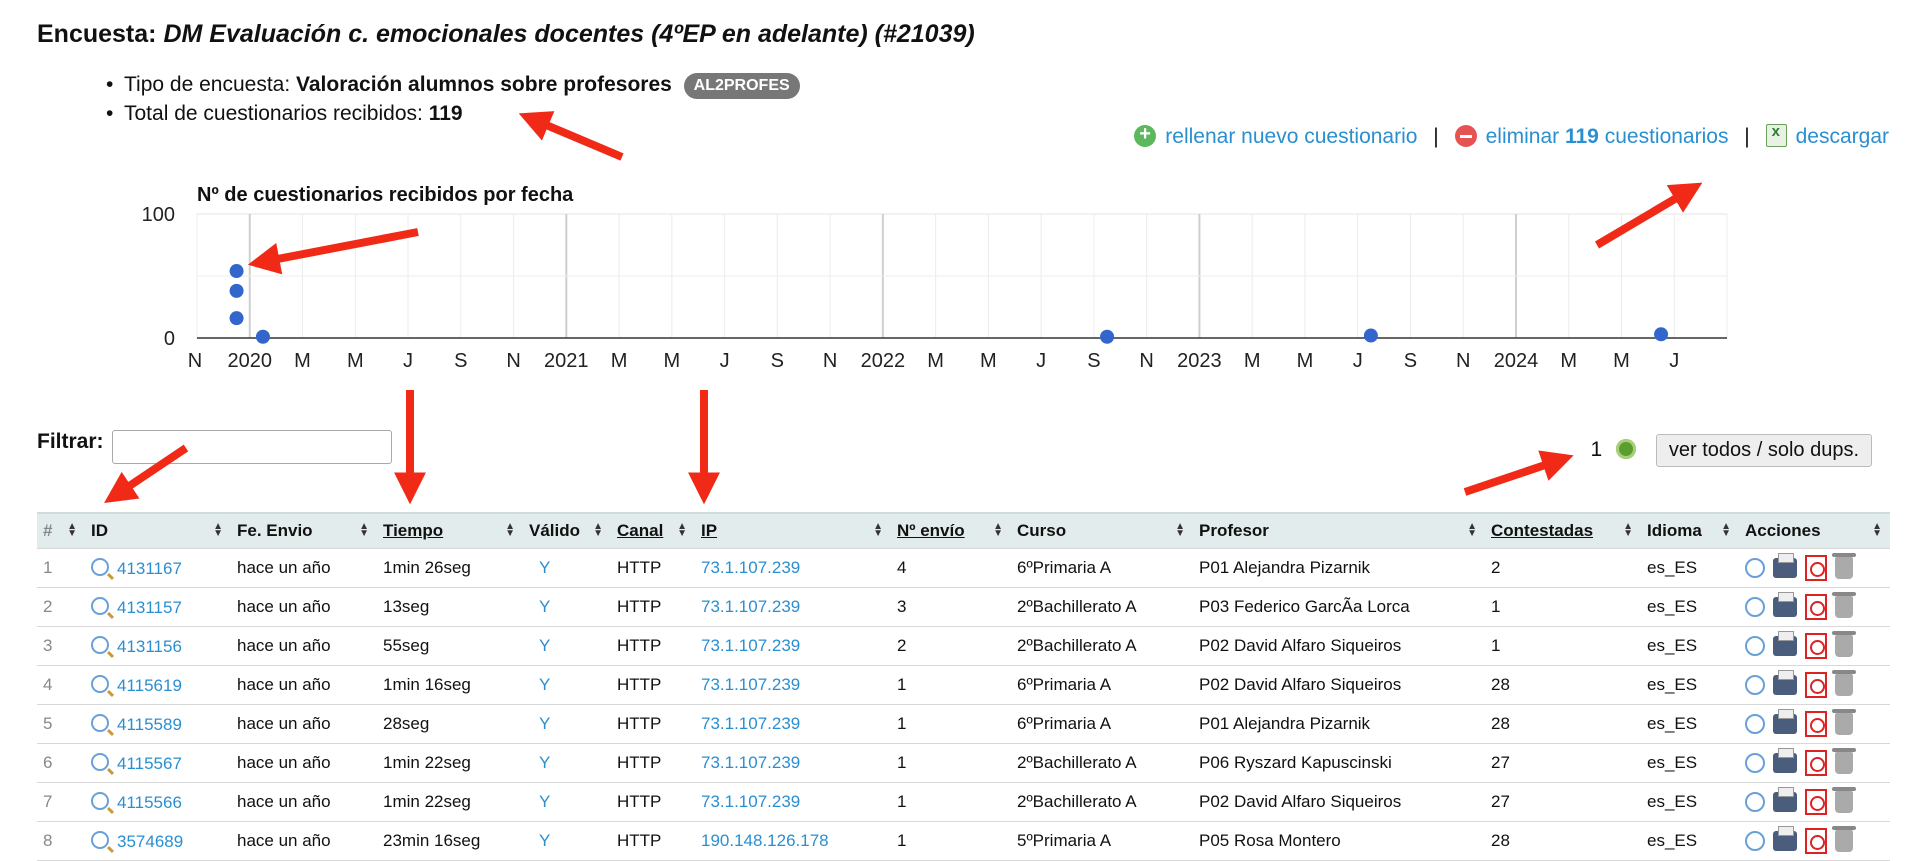 The height and width of the screenshot is (861, 1920). What do you see at coordinates (653, 530) in the screenshot?
I see `col-canal: Canal ▲ ▼` at bounding box center [653, 530].